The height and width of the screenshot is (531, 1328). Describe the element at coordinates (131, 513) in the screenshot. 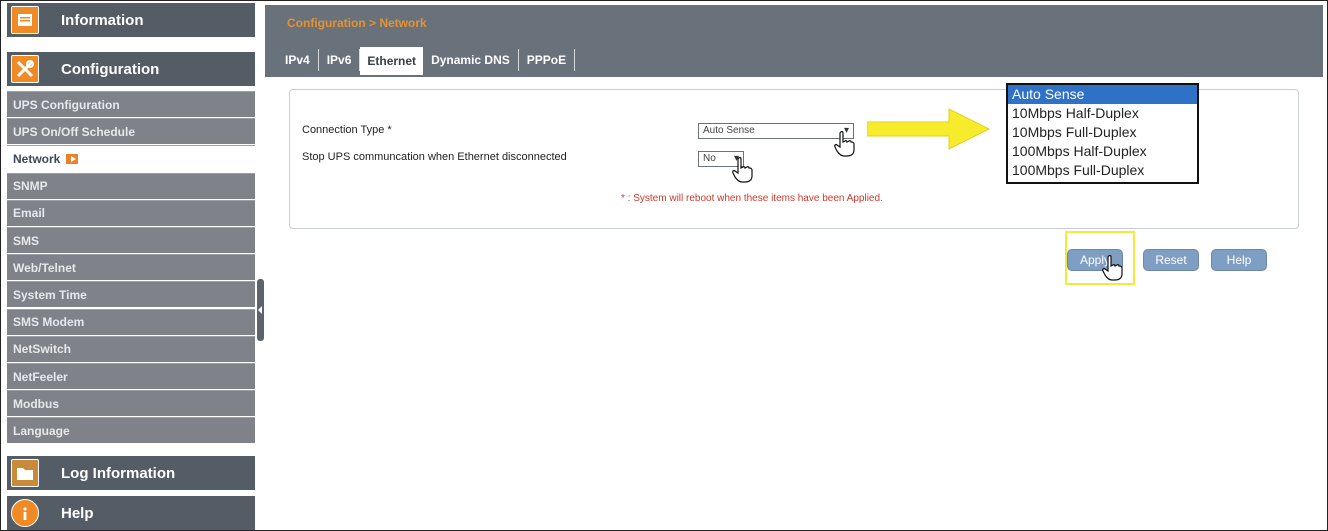

I see `sidebar-section-help: Help` at that location.